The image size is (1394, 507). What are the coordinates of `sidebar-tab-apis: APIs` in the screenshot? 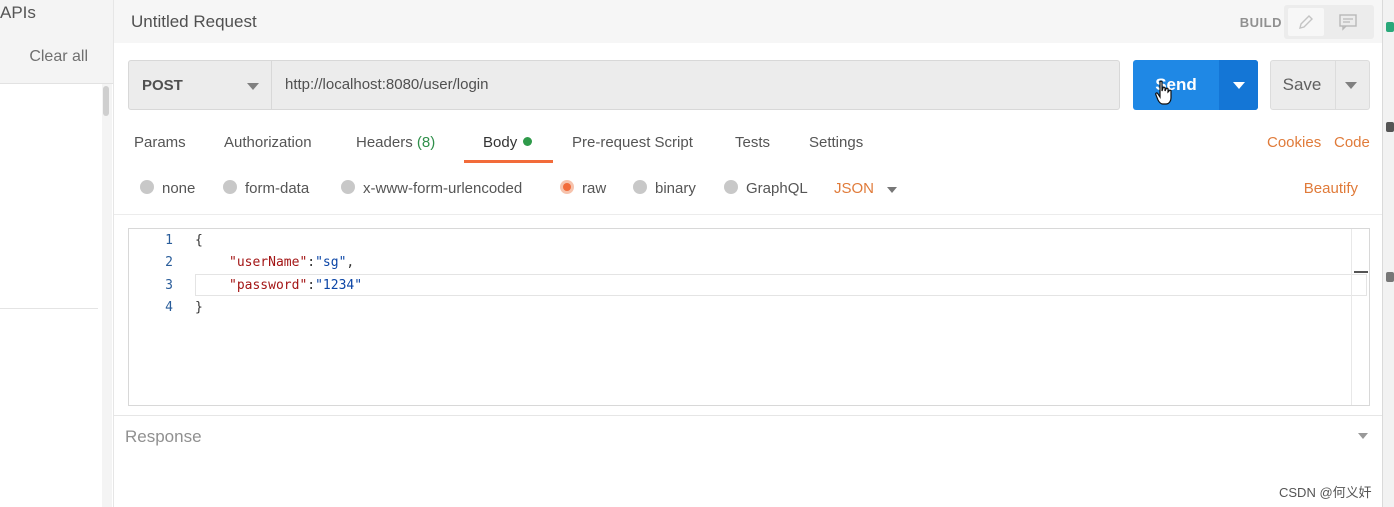 It's located at (18, 13).